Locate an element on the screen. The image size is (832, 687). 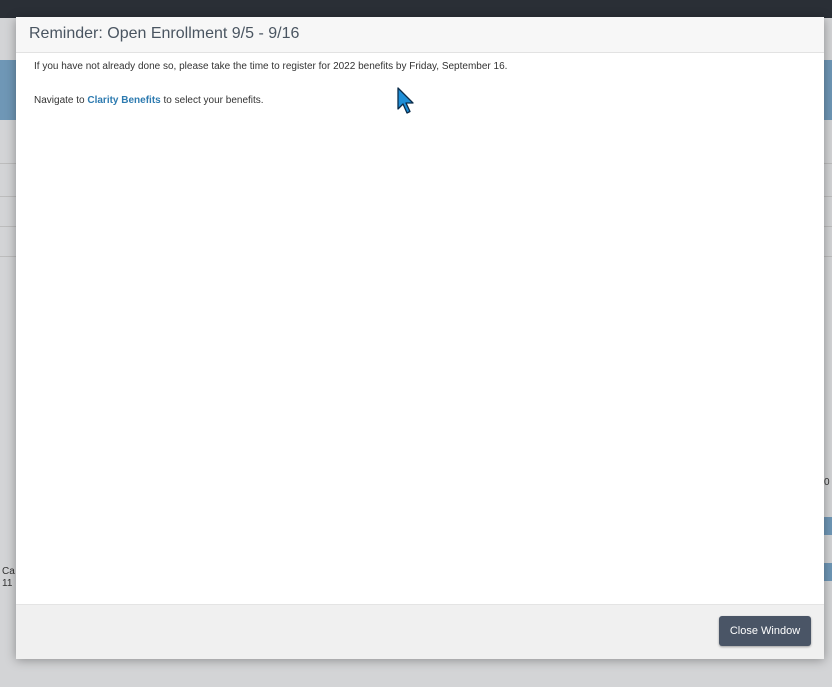
background-text: Ca is located at coordinates (8, 571).